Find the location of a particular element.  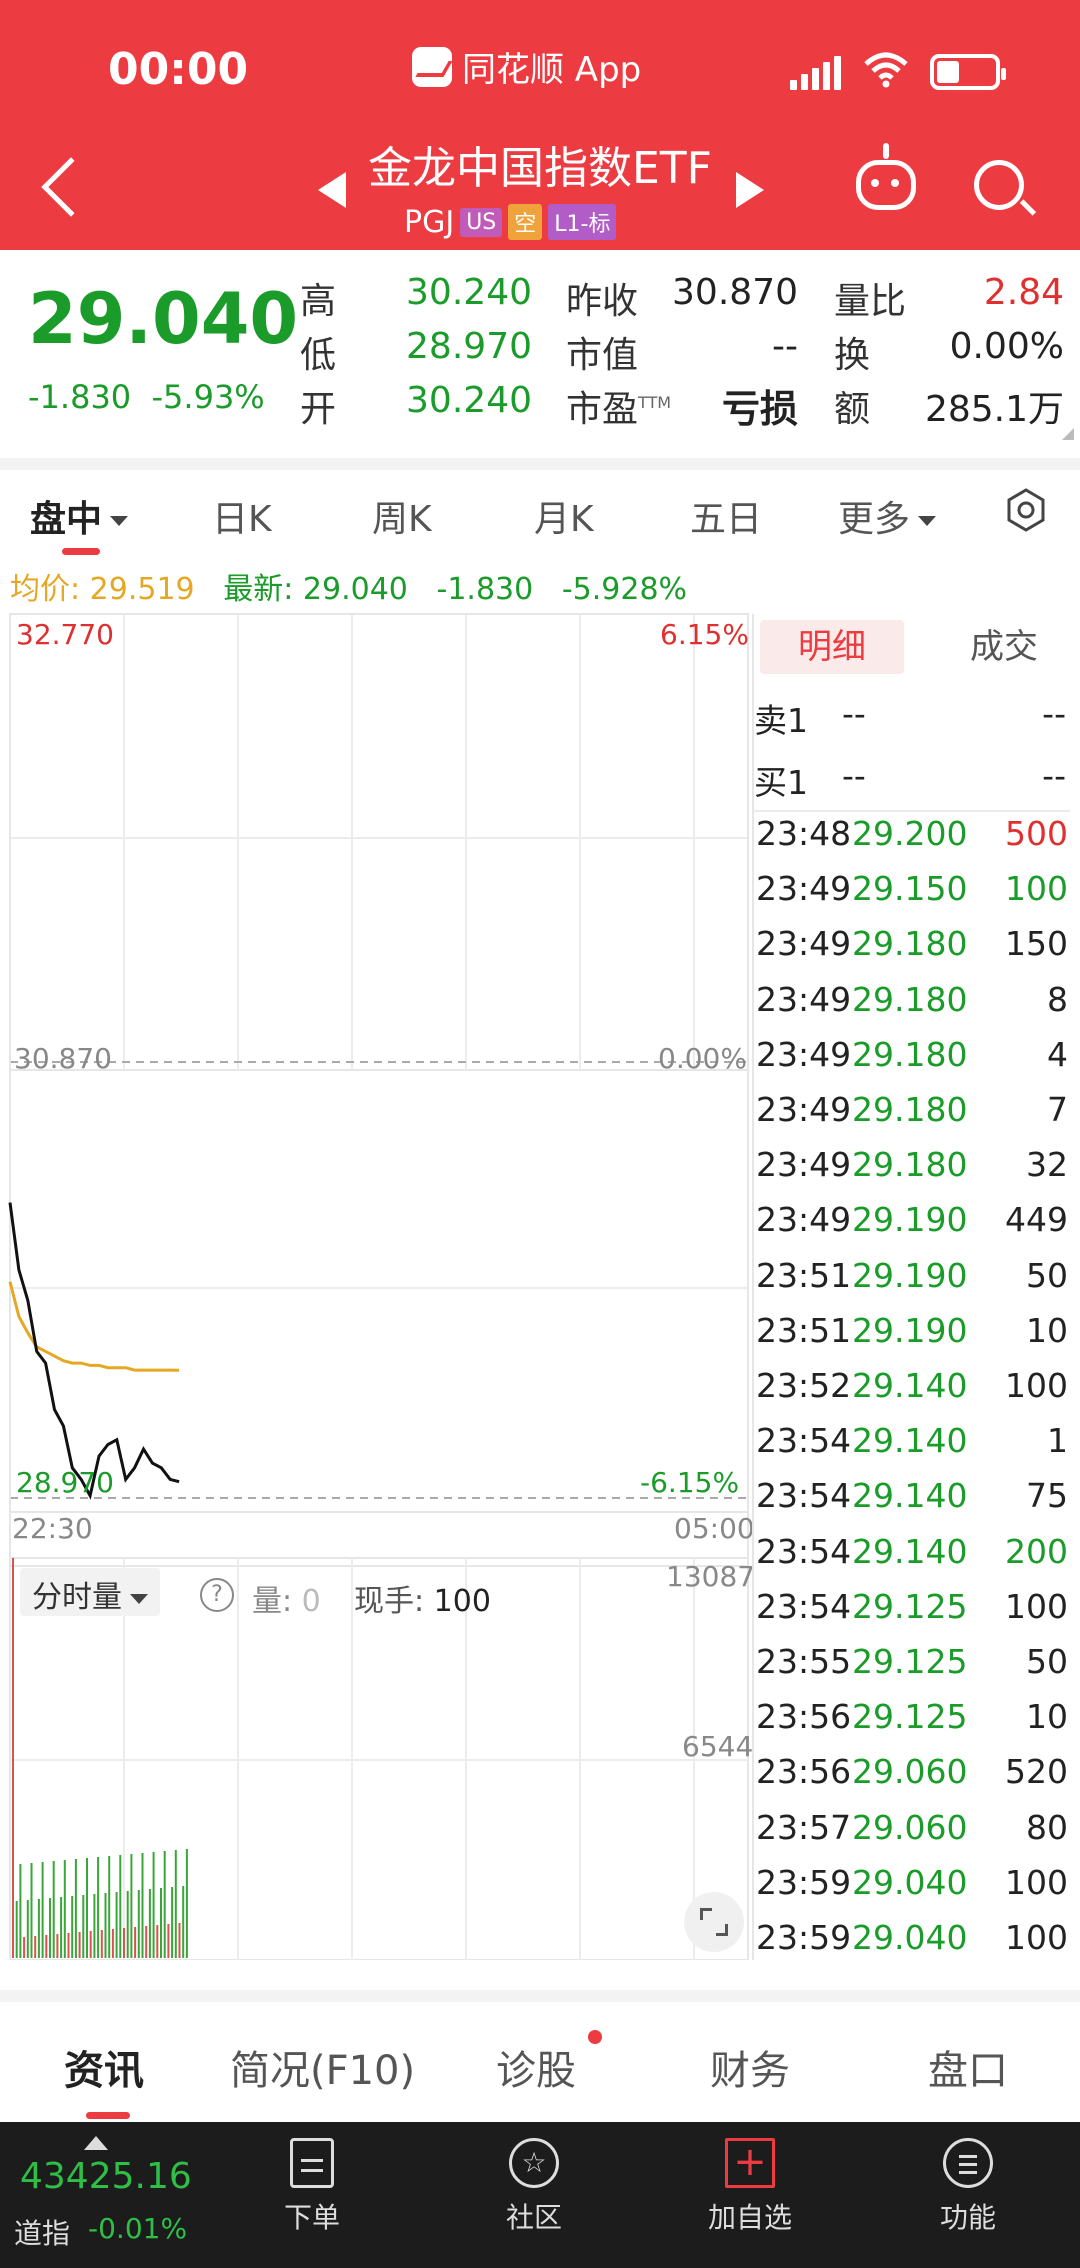

tab-orderbook: 盘口 is located at coordinates (968, 2067).